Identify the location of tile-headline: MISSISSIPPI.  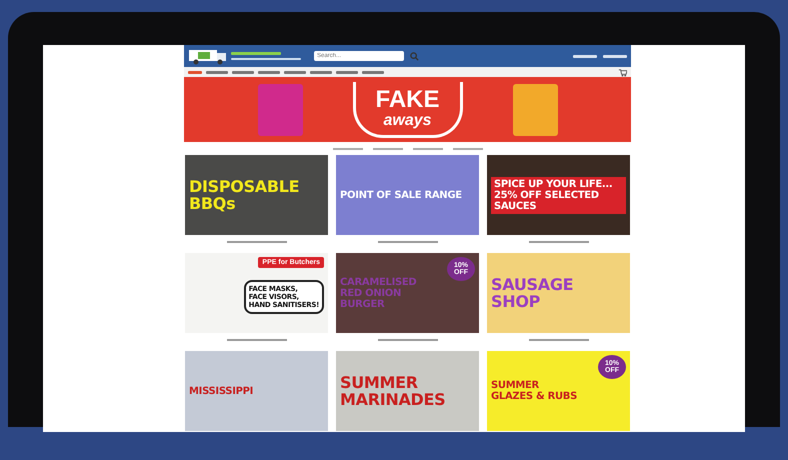
(221, 391).